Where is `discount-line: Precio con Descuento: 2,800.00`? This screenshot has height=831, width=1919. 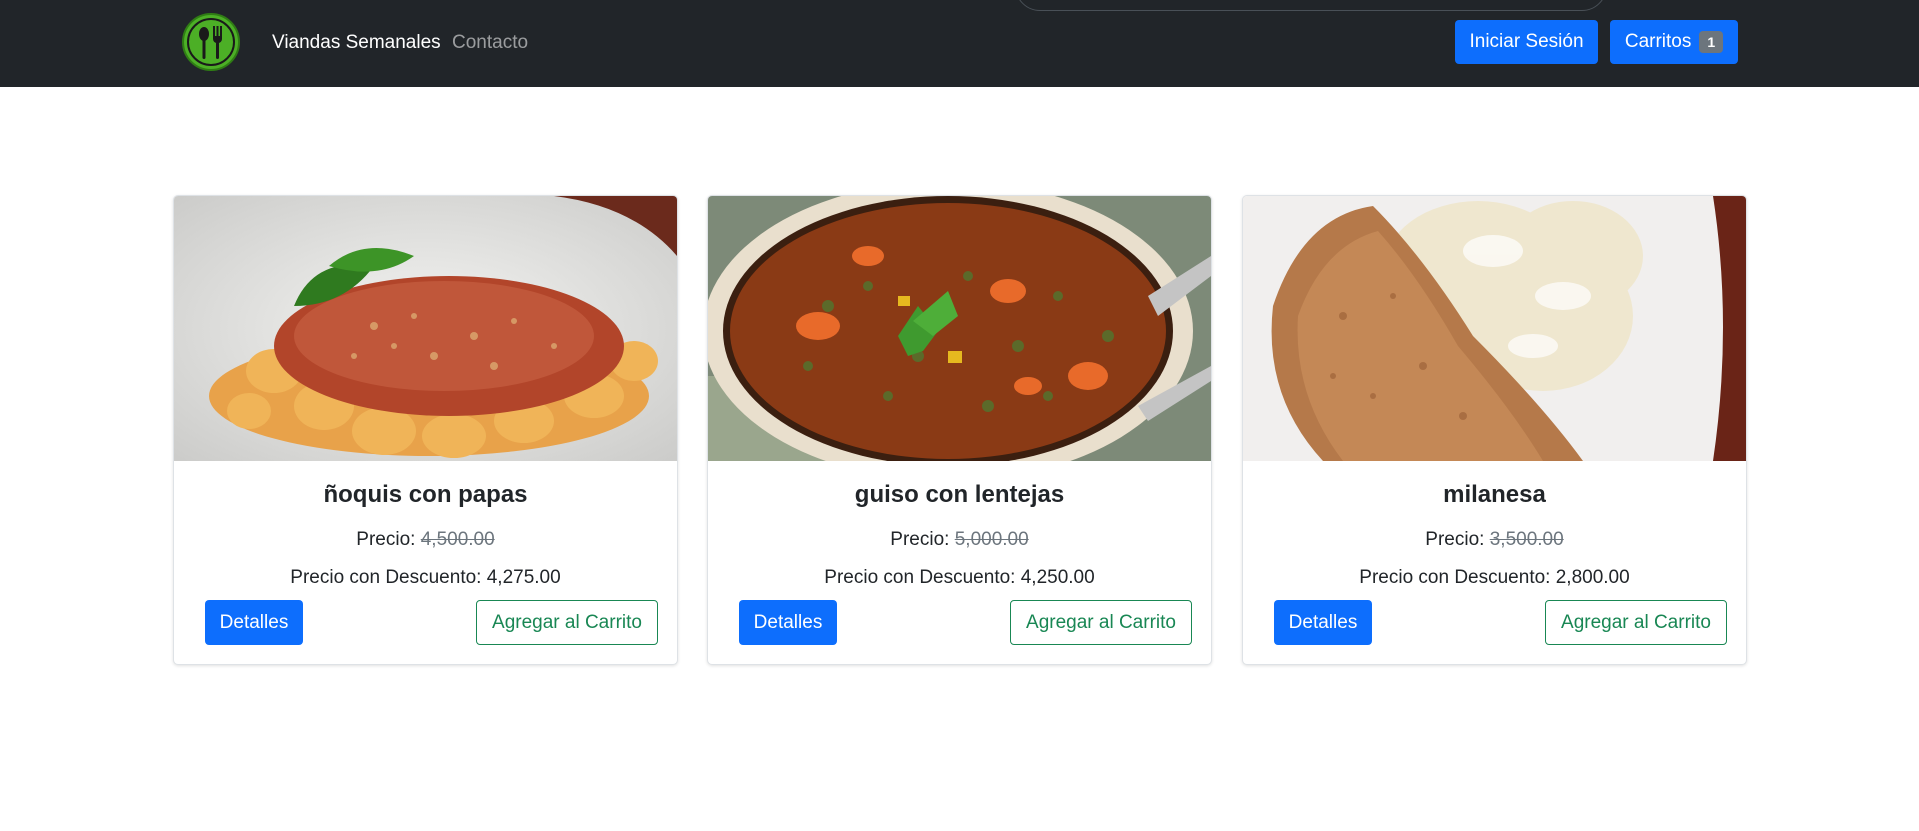
discount-line: Precio con Descuento: 2,800.00 is located at coordinates (1494, 578).